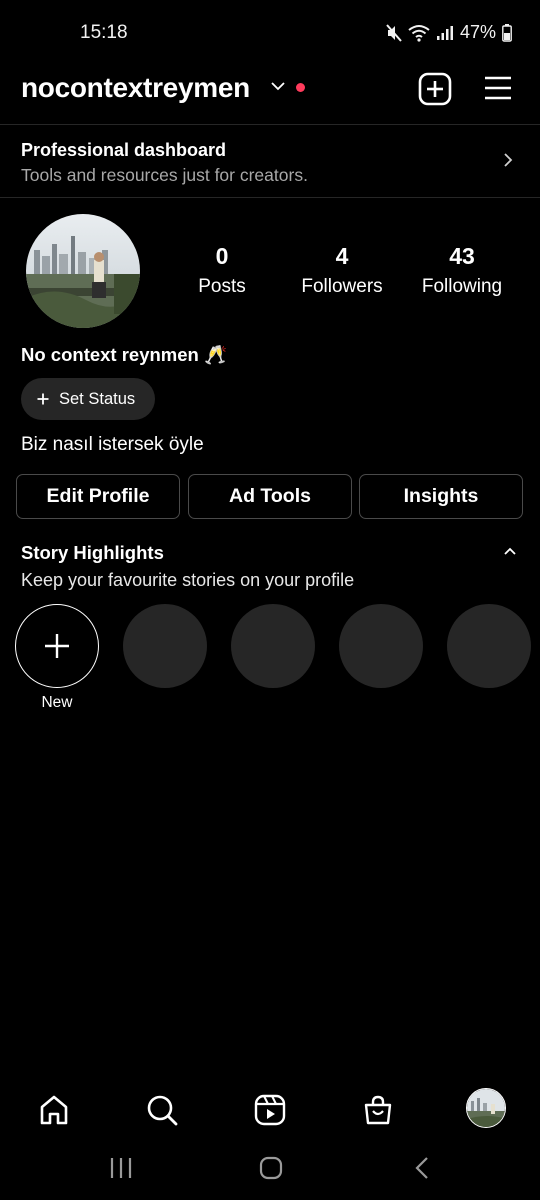 The width and height of the screenshot is (540, 1200). Describe the element at coordinates (507, 32) in the screenshot. I see `battery-icon` at that location.